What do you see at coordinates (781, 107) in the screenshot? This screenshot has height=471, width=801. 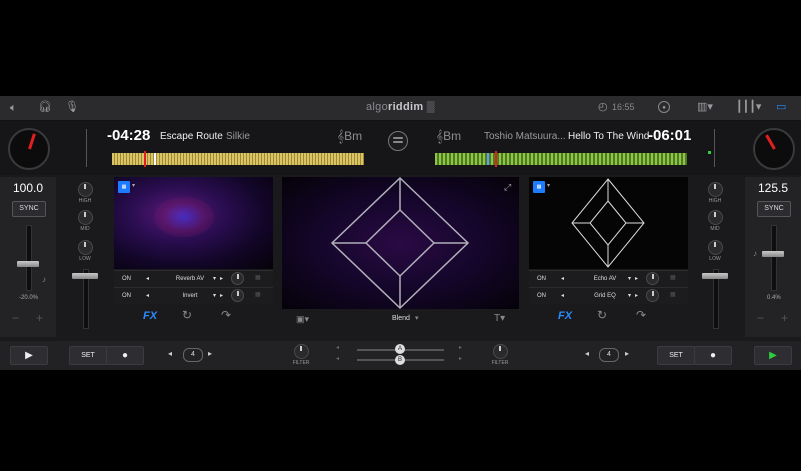 I see `video-display-icon: ▭` at bounding box center [781, 107].